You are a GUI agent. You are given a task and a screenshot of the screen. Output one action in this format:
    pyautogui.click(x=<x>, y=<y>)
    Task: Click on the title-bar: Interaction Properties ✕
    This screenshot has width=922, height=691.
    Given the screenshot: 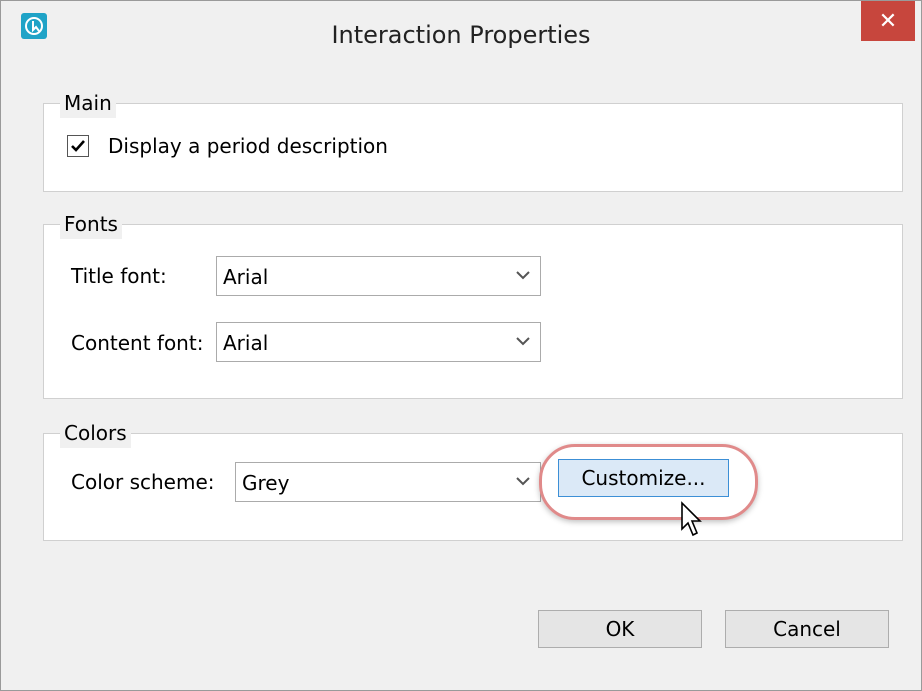 What is the action you would take?
    pyautogui.click(x=461, y=37)
    